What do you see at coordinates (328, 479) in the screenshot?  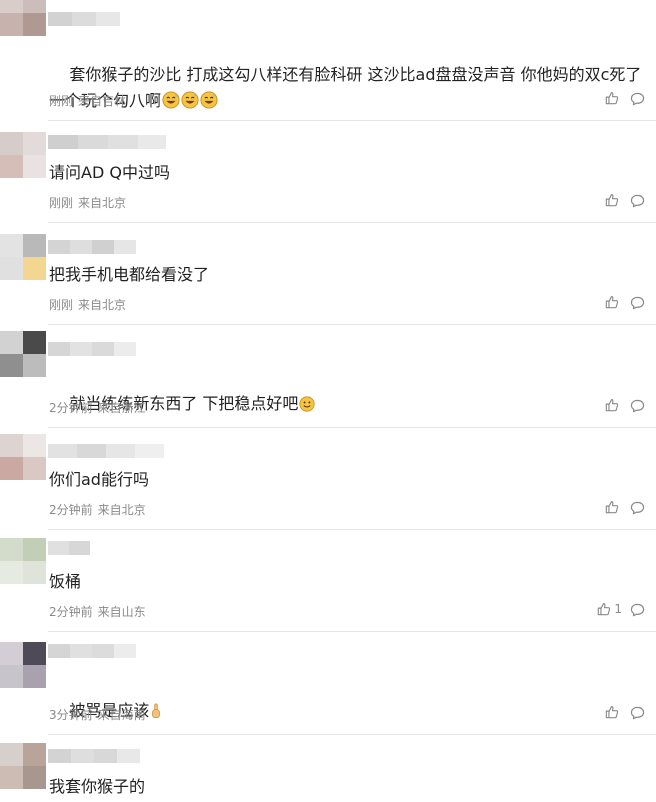 I see `comment-item: 你们ad能行吗 2分钟前 来自北京` at bounding box center [328, 479].